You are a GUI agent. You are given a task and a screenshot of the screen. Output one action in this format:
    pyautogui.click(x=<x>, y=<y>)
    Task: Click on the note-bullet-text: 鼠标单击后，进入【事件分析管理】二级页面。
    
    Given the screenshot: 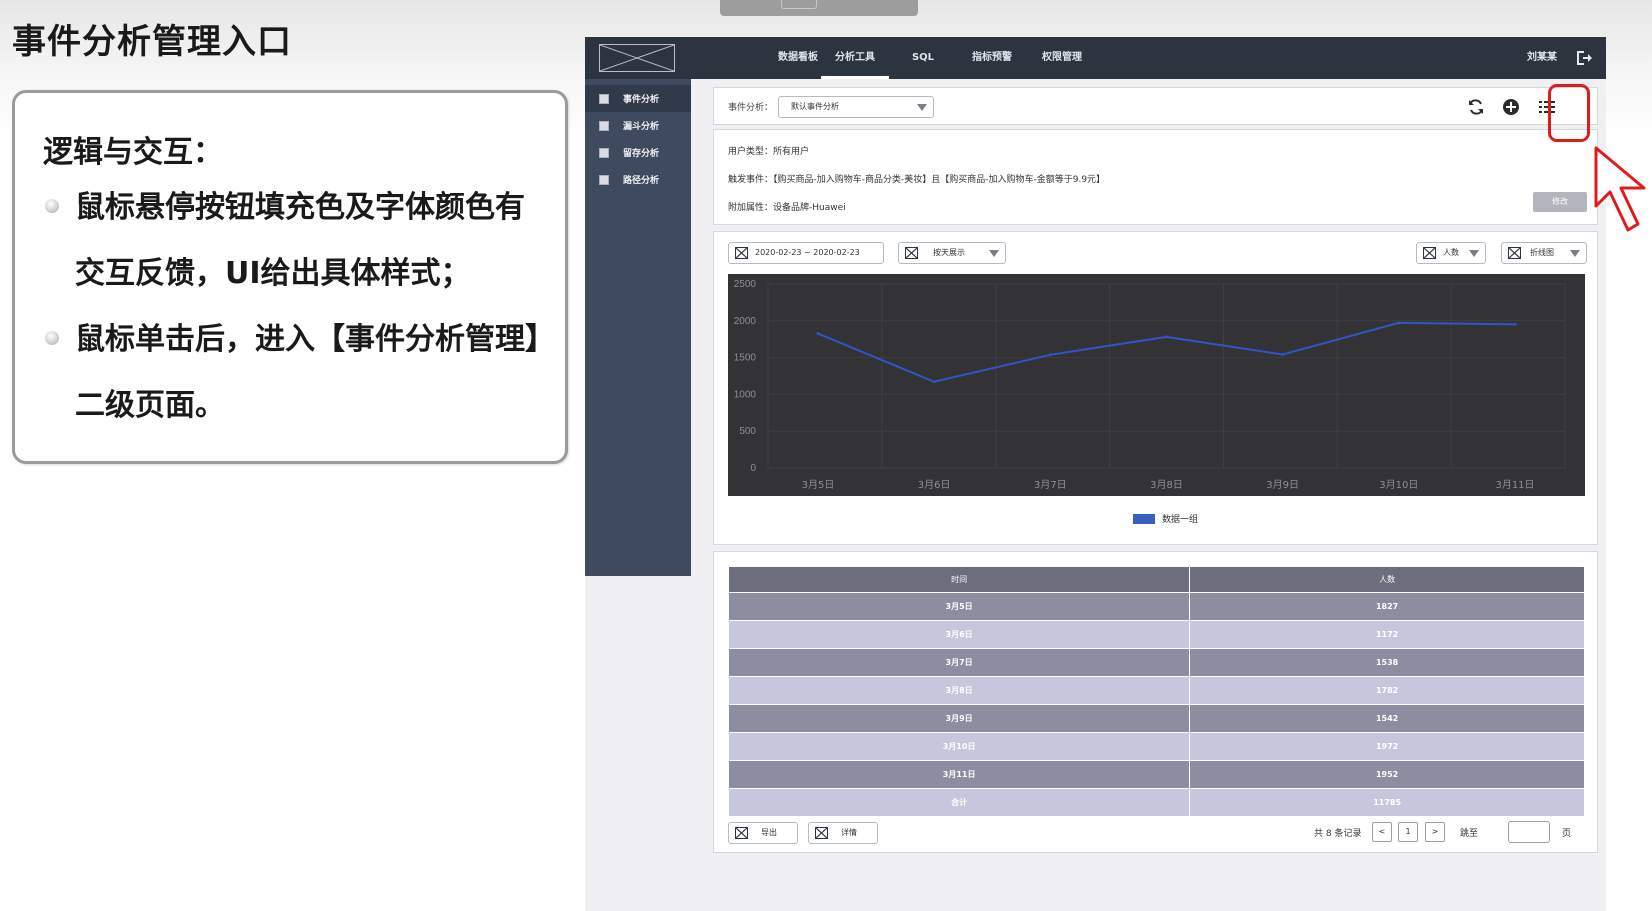 What is the action you would take?
    pyautogui.click(x=307, y=372)
    